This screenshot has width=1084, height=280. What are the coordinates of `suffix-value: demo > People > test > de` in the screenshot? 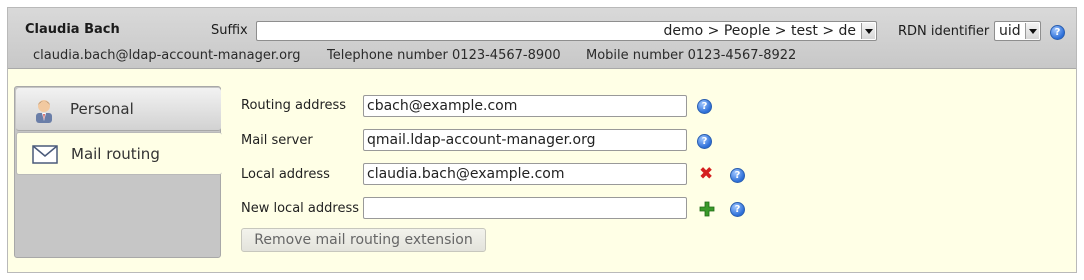 It's located at (760, 31).